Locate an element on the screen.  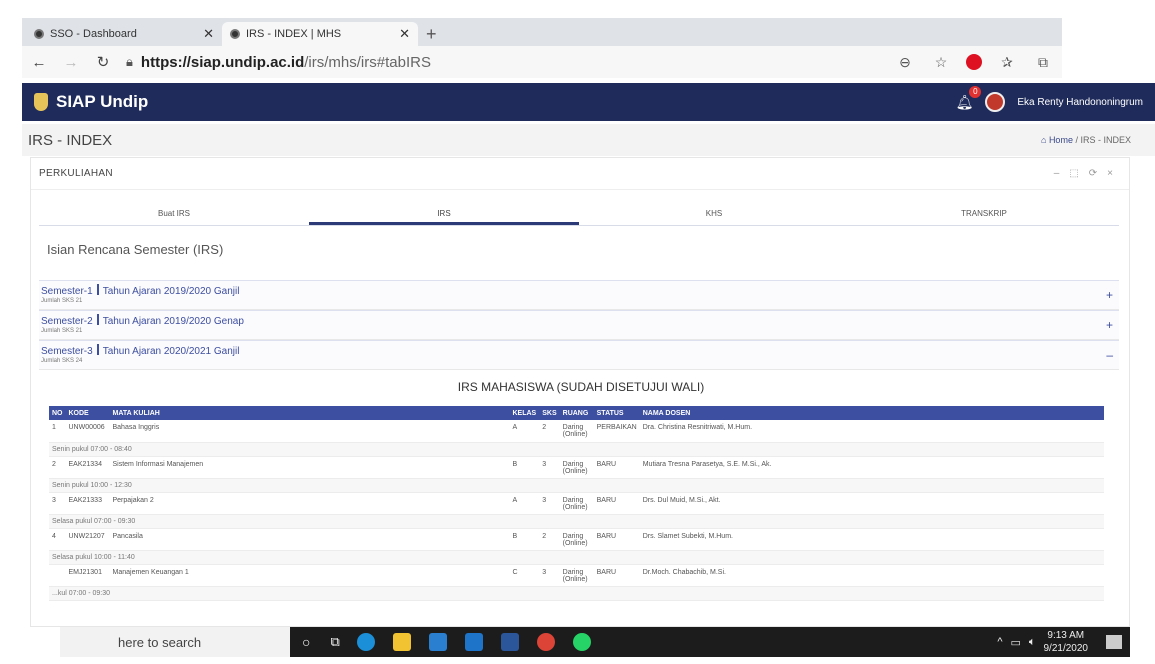
schedule-row: Selasa pukul 10:00 - 11:40 is located at coordinates (576, 557).